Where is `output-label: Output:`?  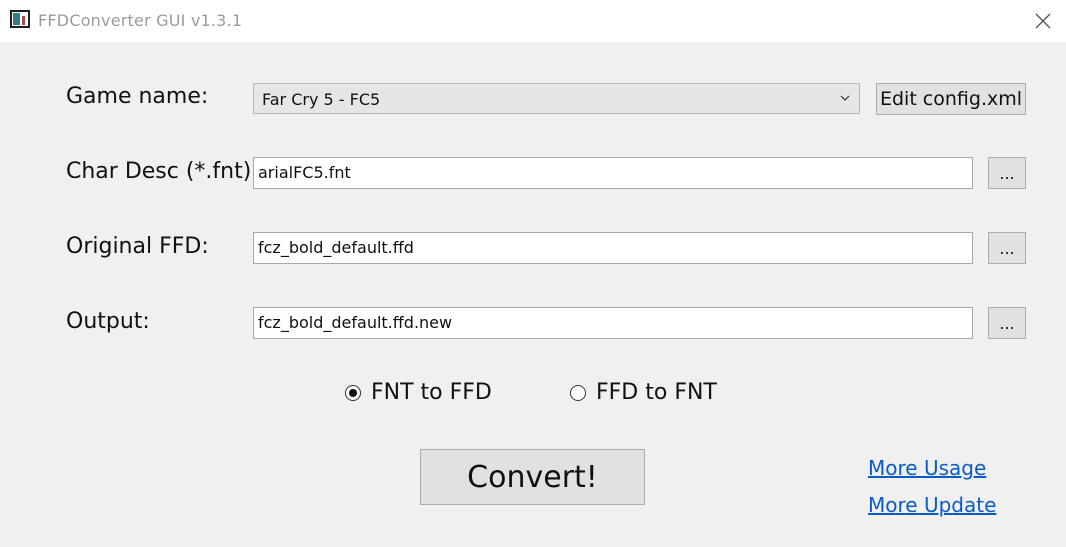 output-label: Output: is located at coordinates (108, 321).